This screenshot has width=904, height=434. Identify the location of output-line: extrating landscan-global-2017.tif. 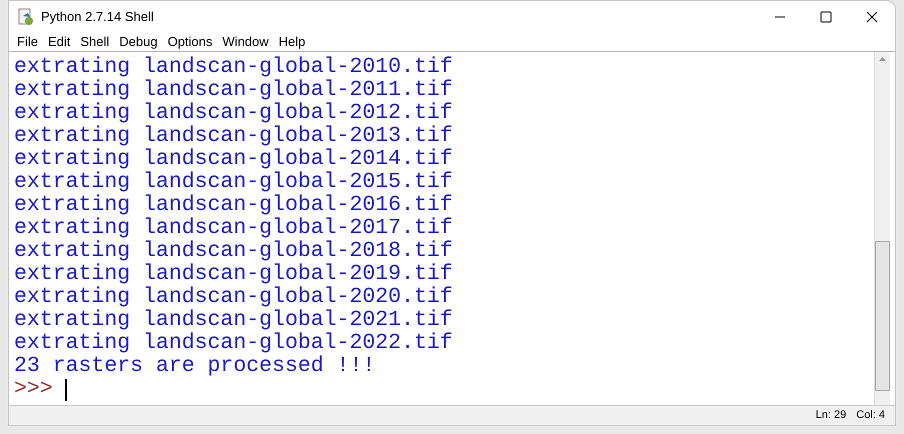
(233, 228).